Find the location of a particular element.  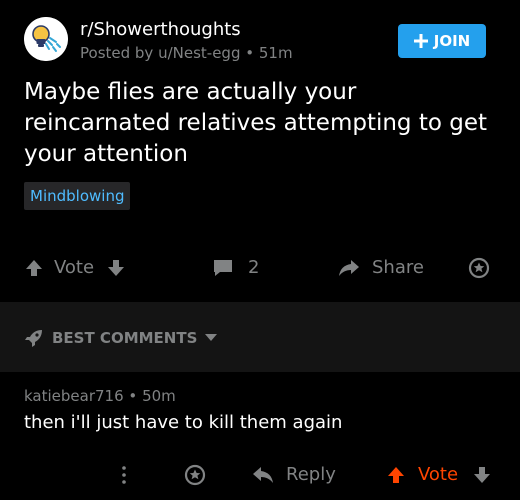

vote-label: Vote is located at coordinates (74, 267).